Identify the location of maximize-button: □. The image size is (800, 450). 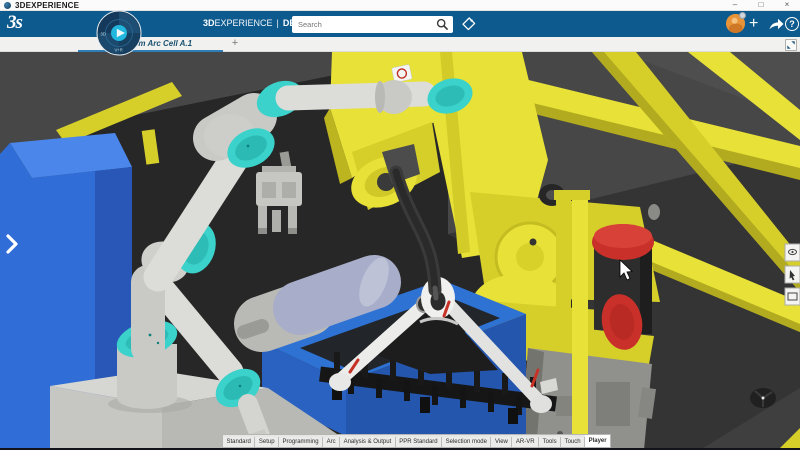
(761, 5).